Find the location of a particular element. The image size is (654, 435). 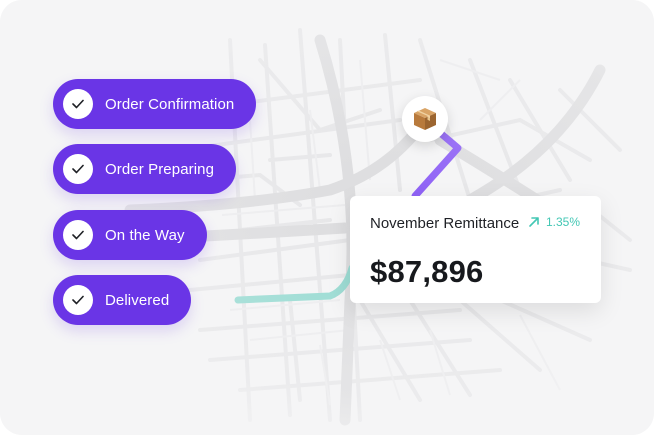

remittance-change-value: 1.35% is located at coordinates (563, 222).